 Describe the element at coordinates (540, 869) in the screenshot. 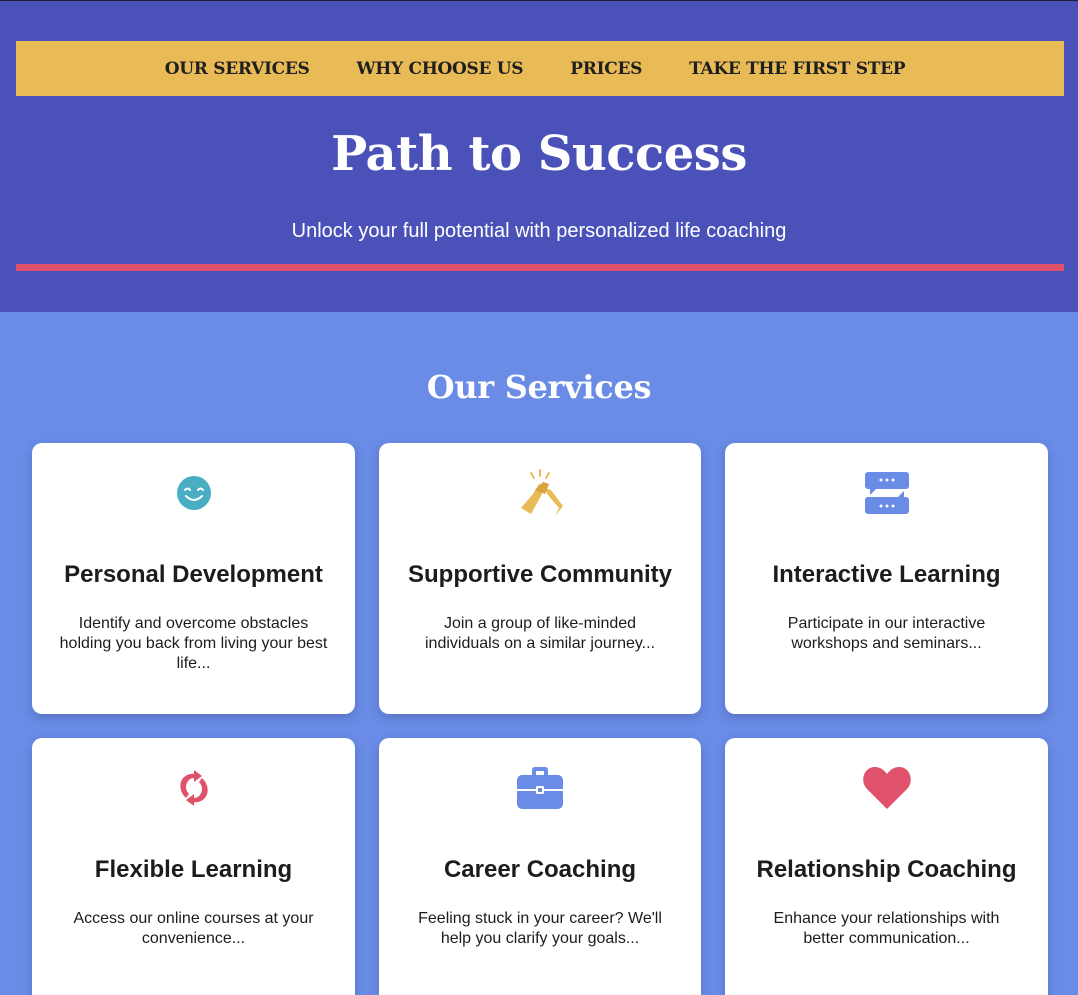

I see `service-card-title: Career Coaching` at that location.